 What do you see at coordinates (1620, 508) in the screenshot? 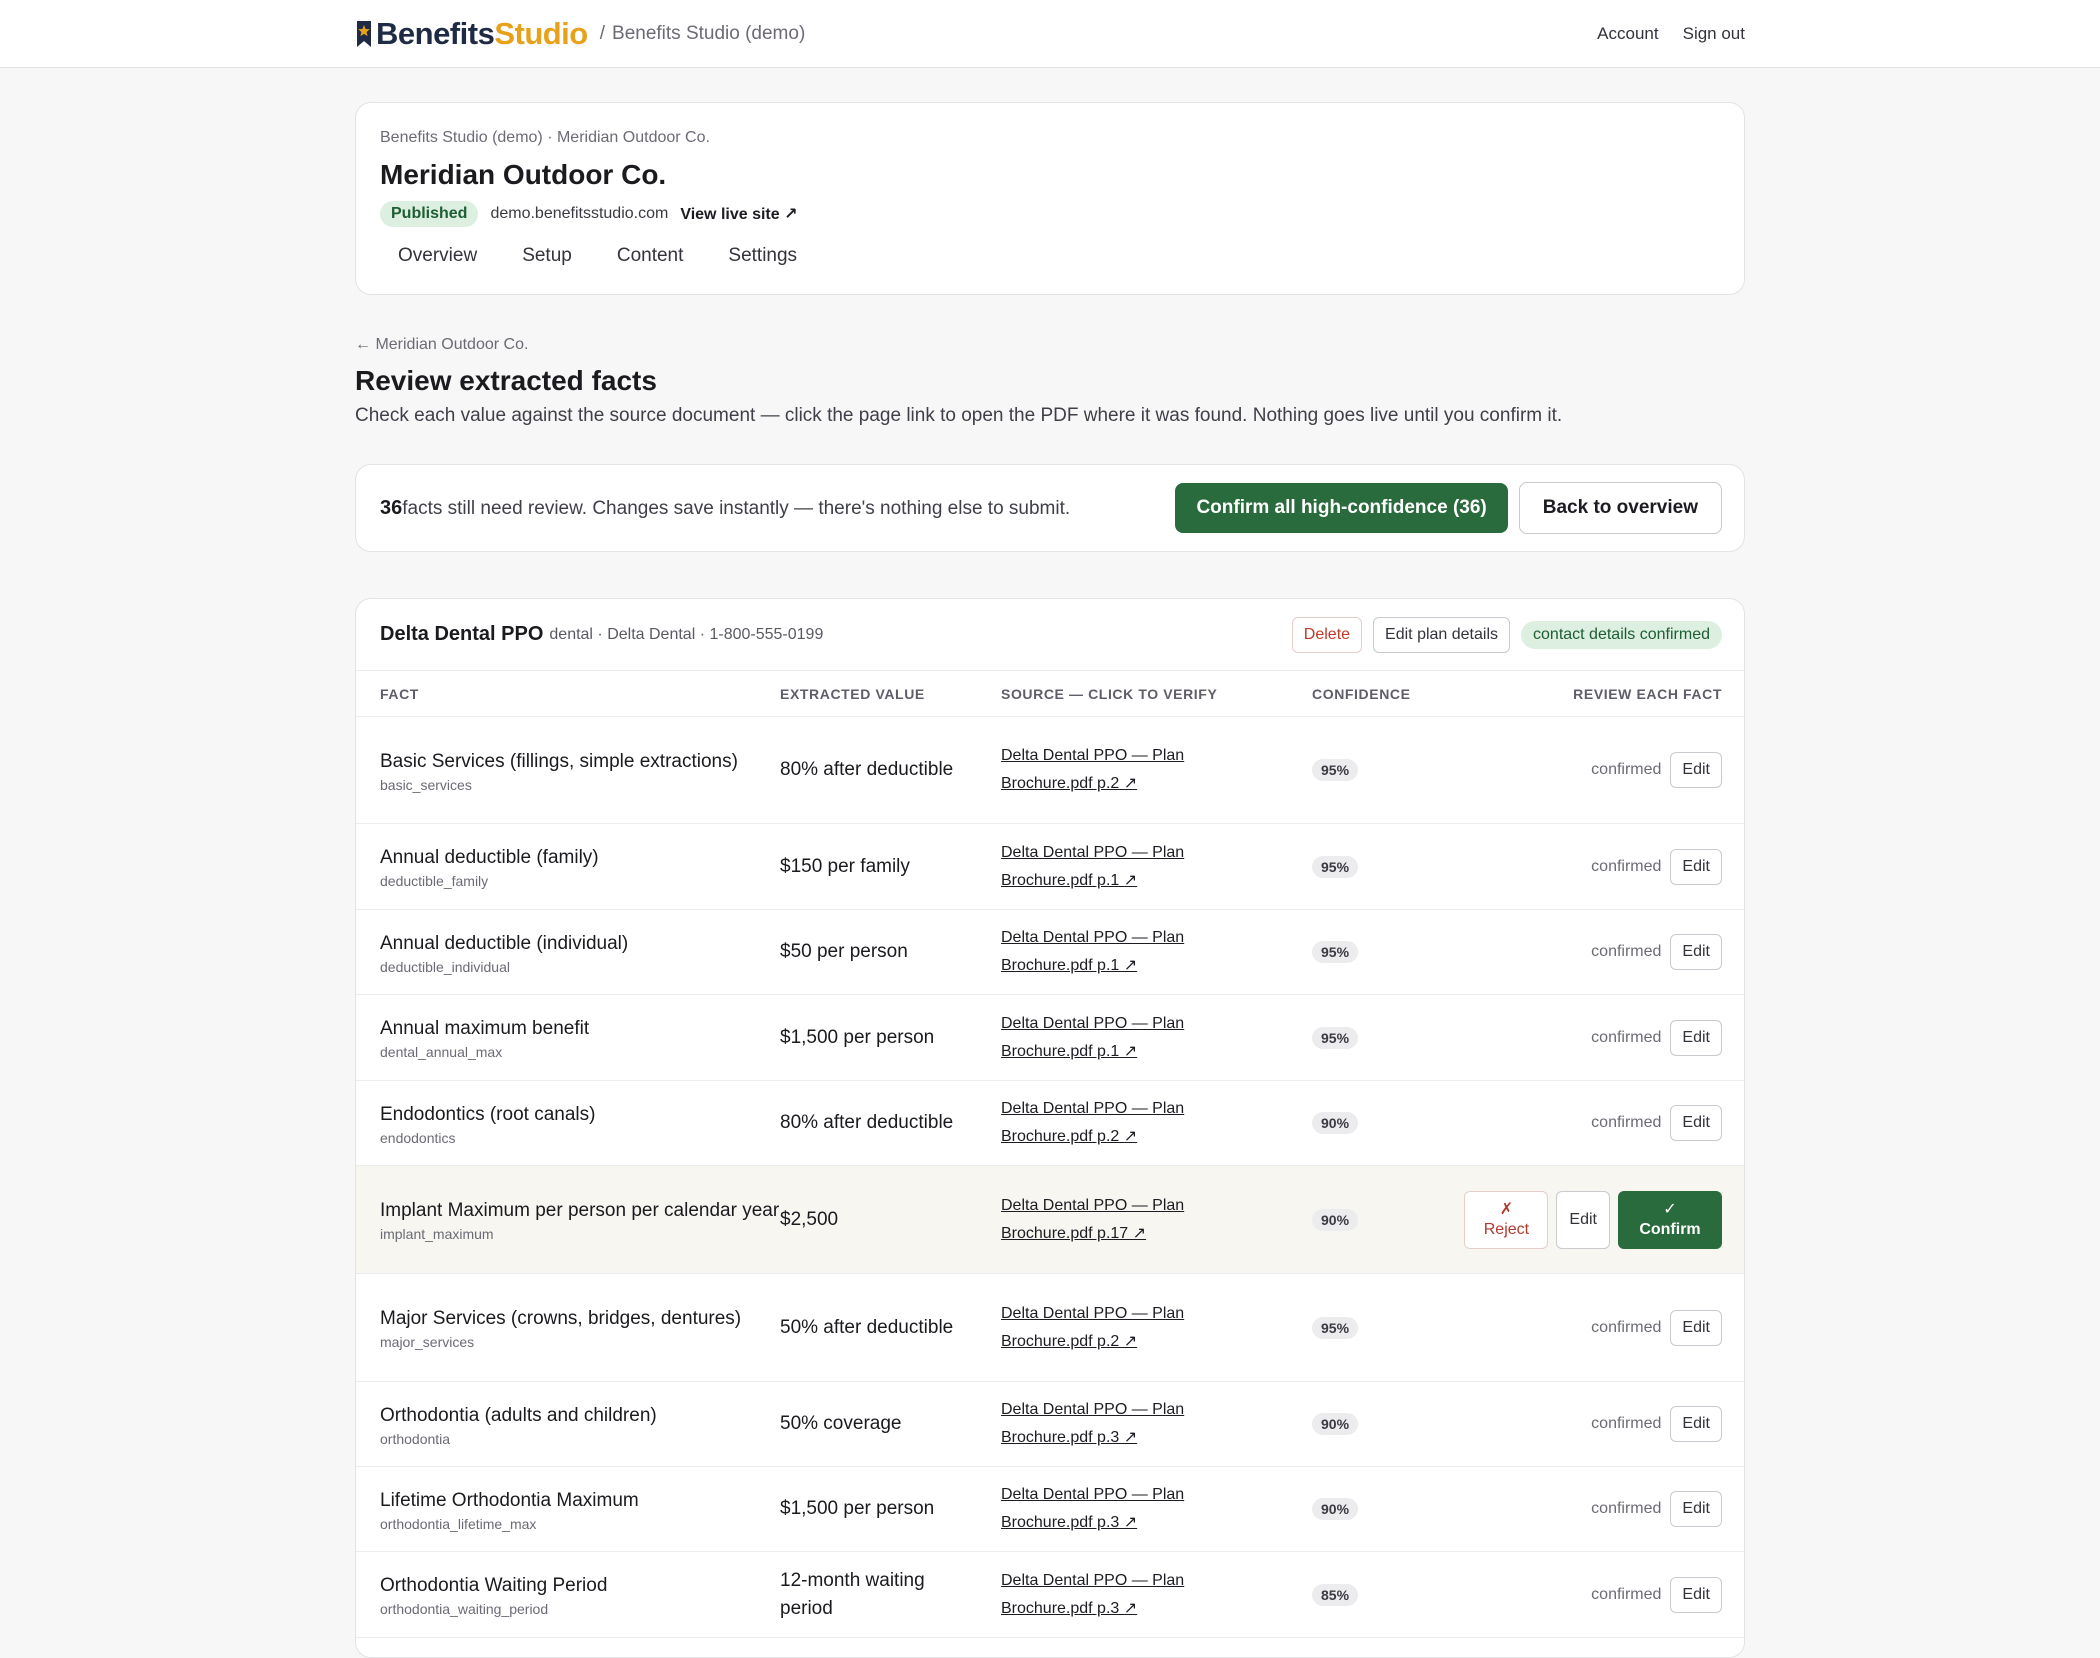
I see `back-to-overview-button: Back to overview` at bounding box center [1620, 508].